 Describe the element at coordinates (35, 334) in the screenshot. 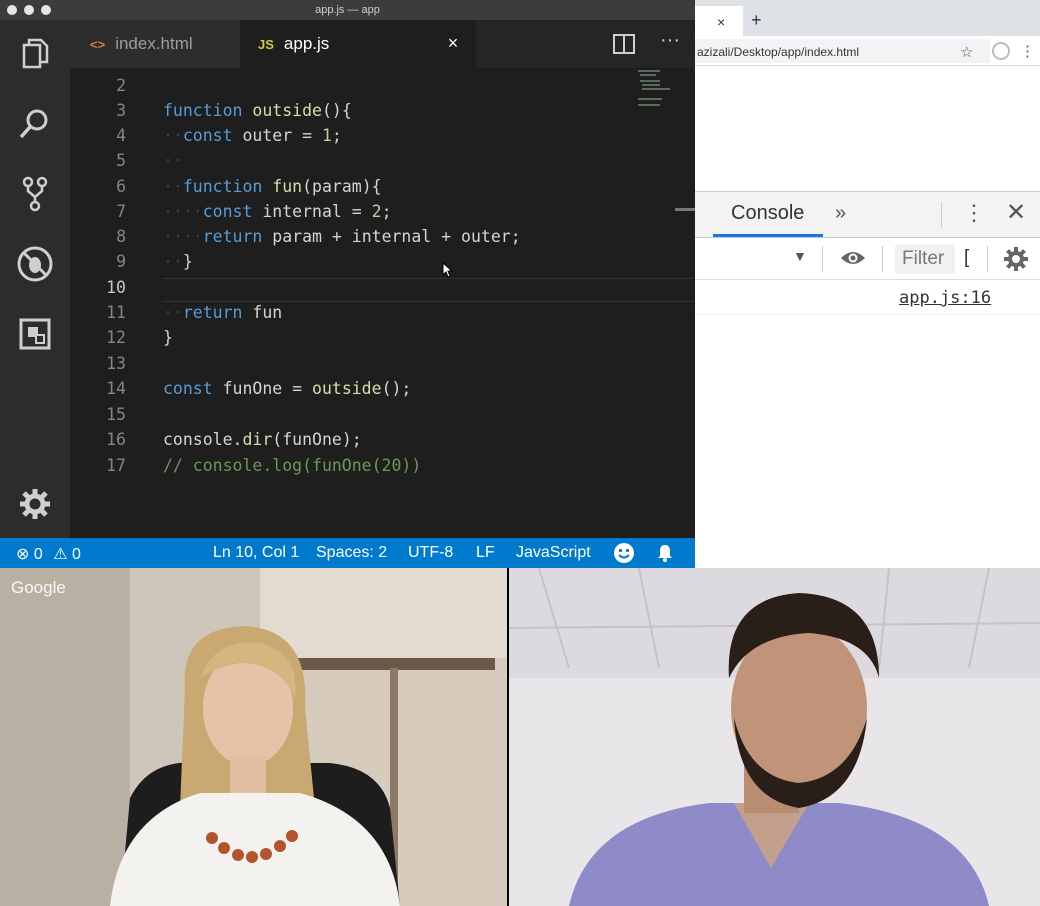

I see `extensions-icon` at that location.